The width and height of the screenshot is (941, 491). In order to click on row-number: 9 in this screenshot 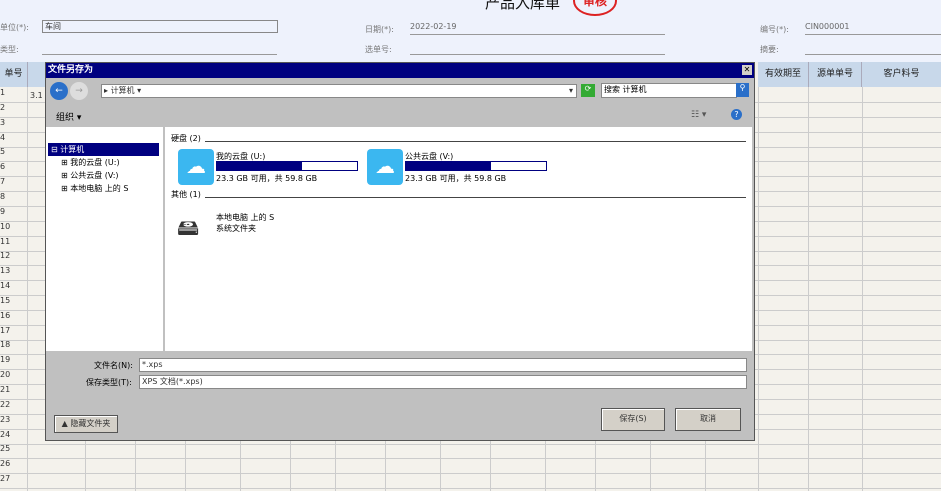, I will do `click(3, 211)`.